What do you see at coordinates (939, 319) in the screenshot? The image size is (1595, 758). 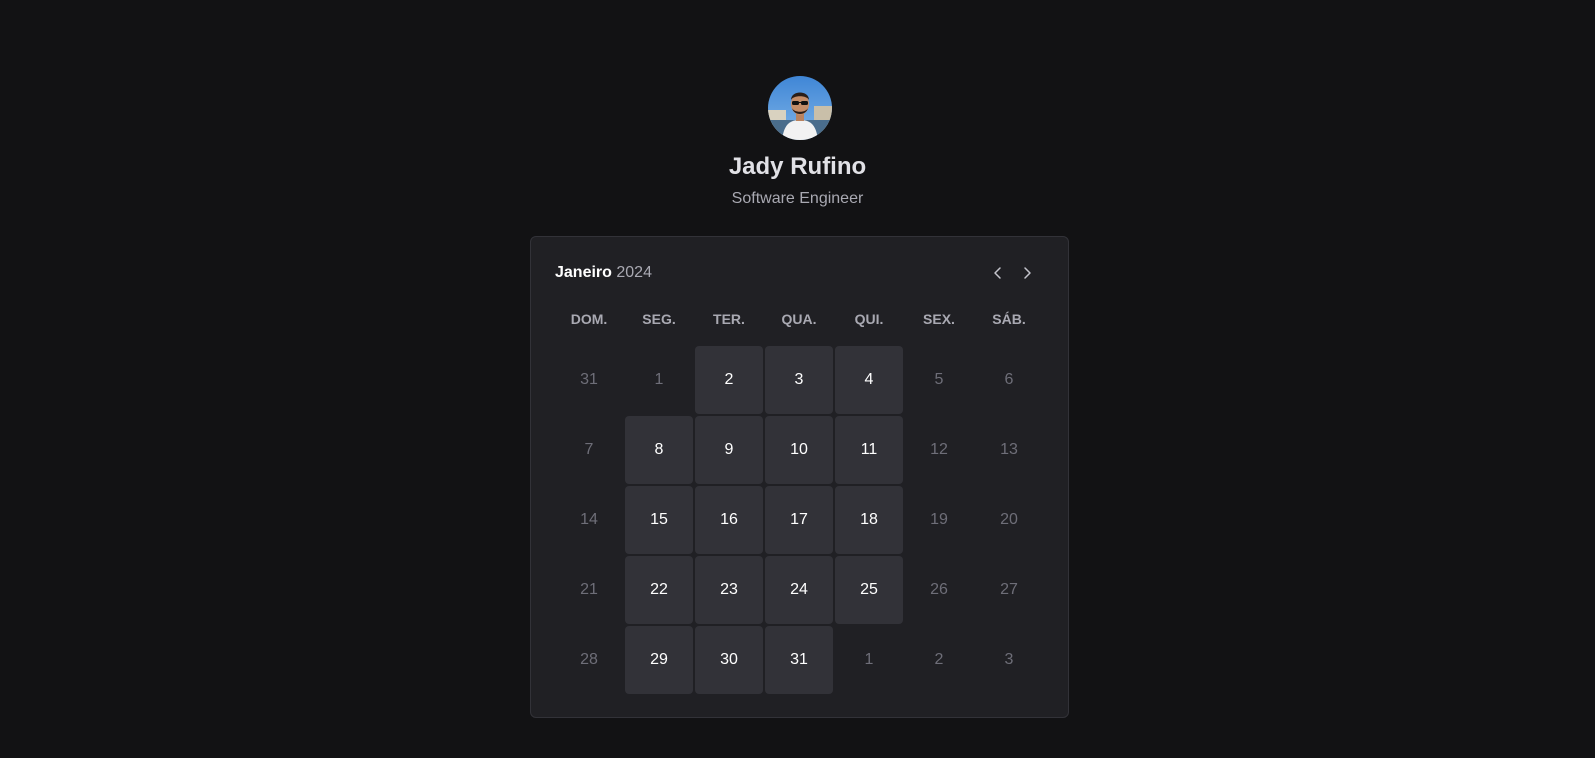 I see `weekday-label: SEX.` at bounding box center [939, 319].